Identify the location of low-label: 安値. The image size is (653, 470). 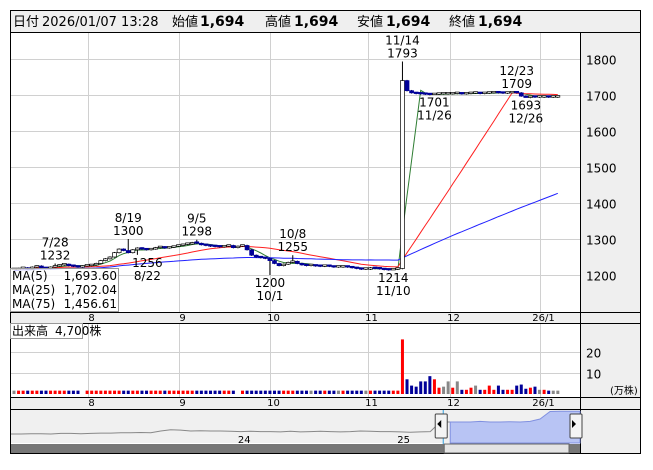
(370, 22).